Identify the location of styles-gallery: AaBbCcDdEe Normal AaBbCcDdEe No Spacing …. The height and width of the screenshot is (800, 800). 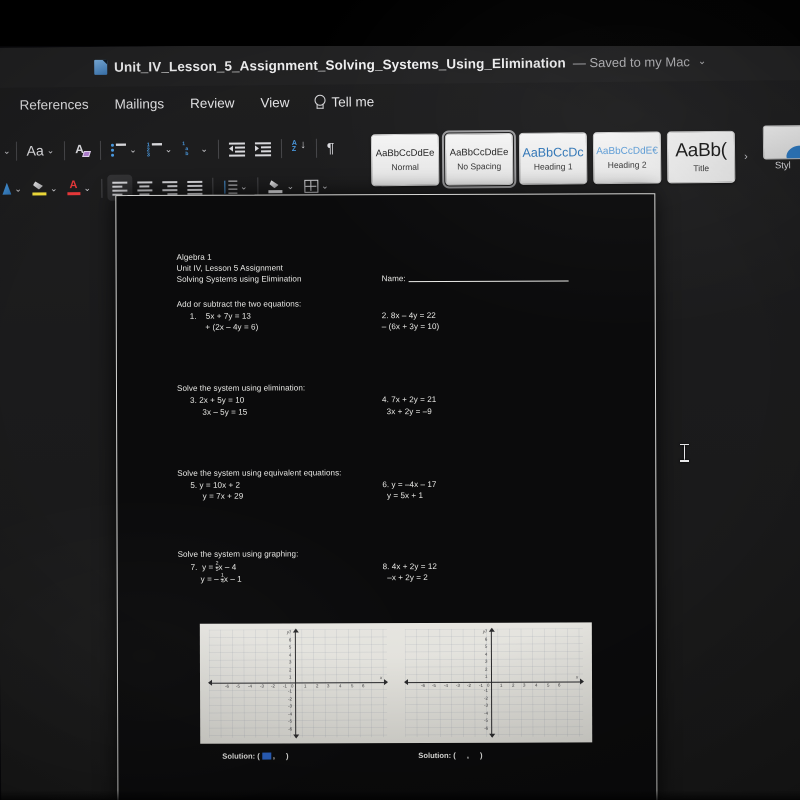
(585, 158).